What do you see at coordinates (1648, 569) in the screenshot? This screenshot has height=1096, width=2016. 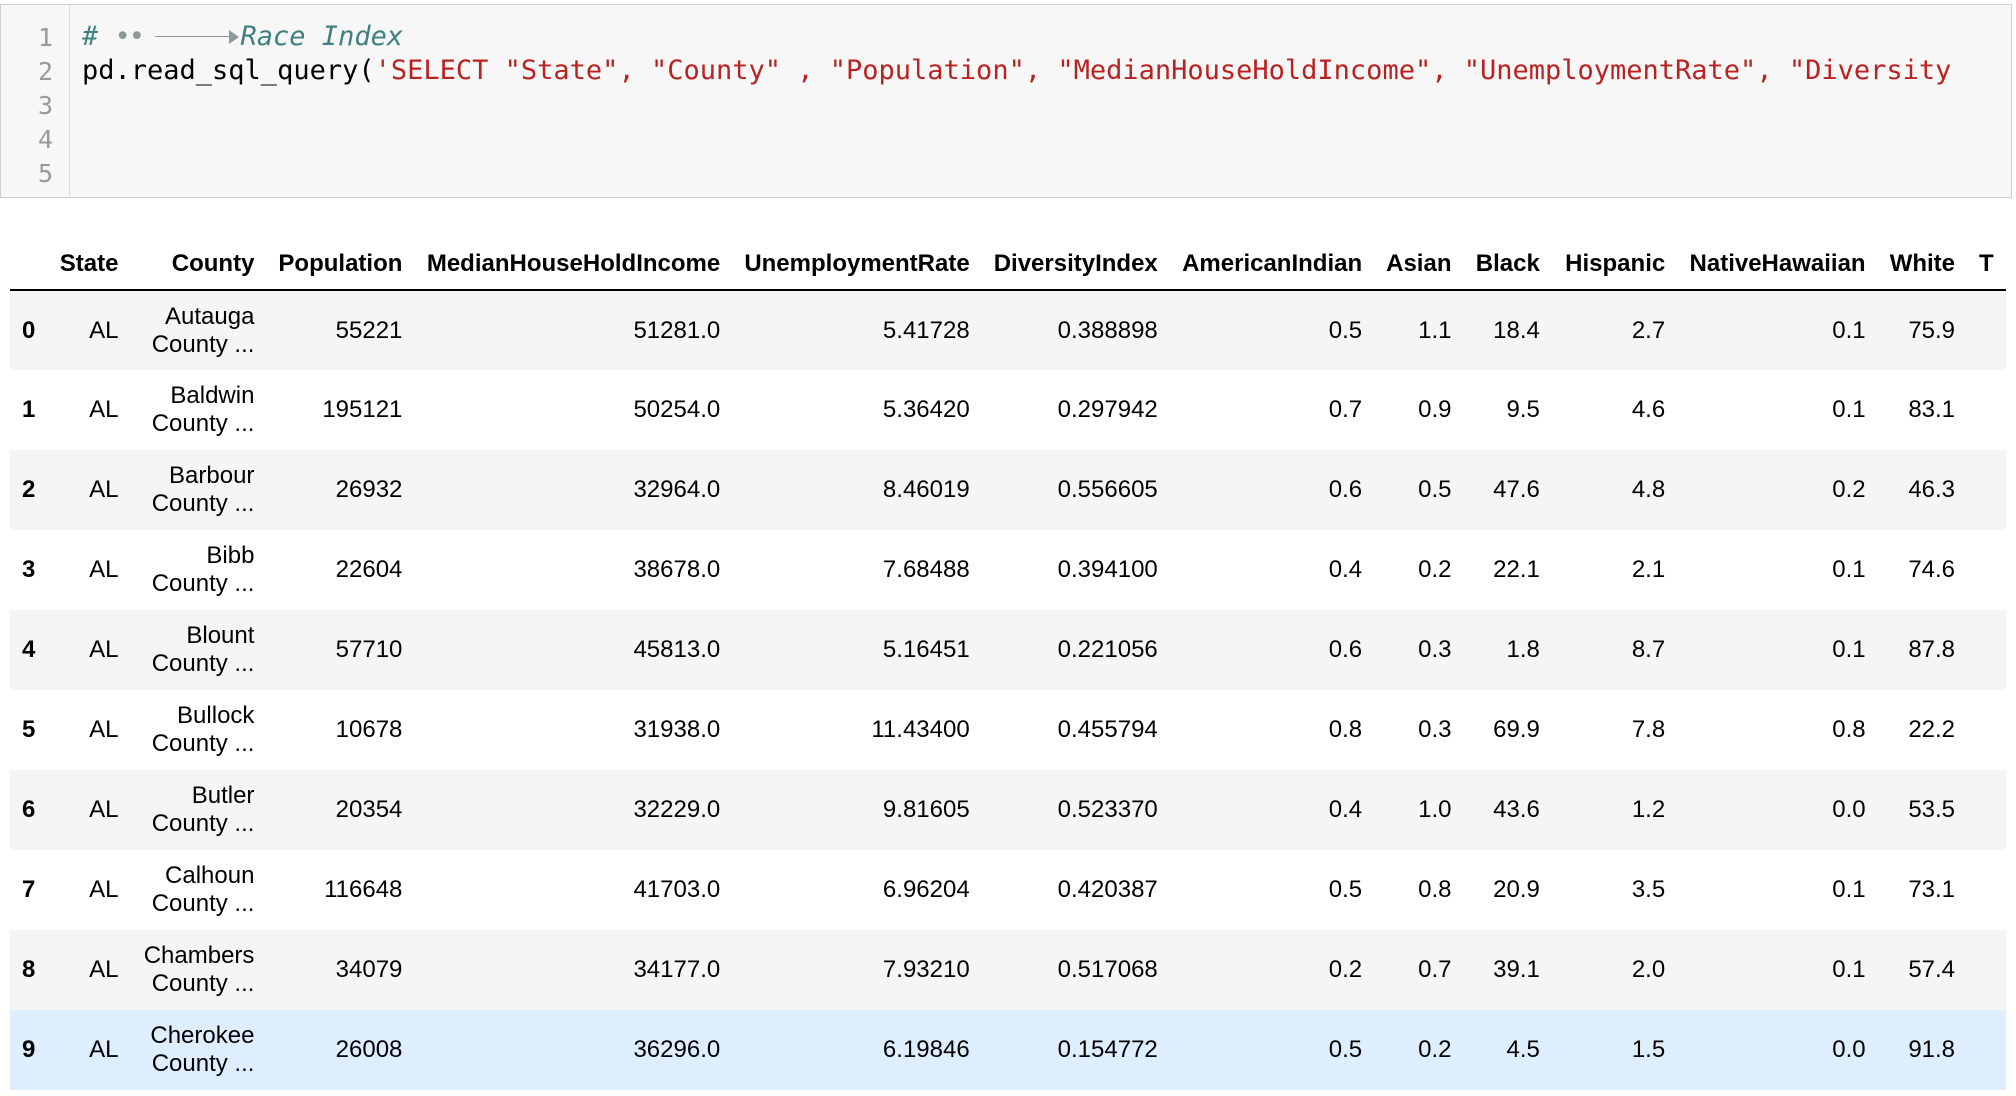 I see `cell-hispanic: 2.1` at bounding box center [1648, 569].